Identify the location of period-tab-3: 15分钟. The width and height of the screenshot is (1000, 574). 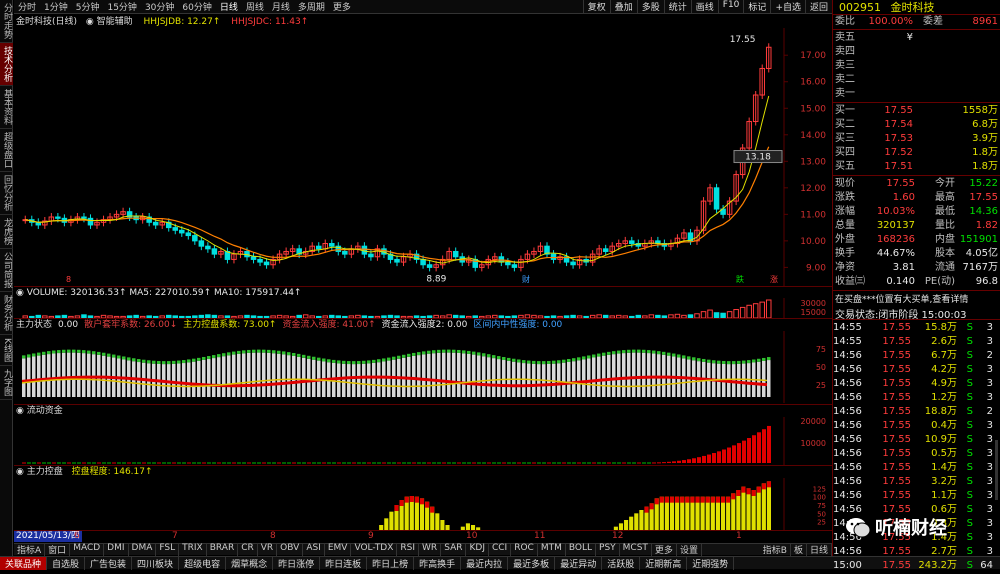
(121, 6).